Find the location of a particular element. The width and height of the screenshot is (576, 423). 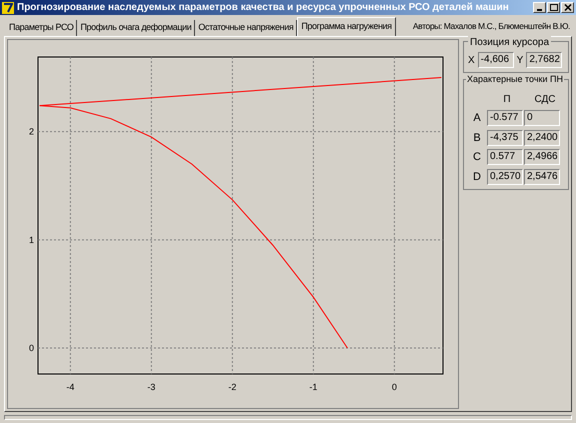

point-label: D is located at coordinates (477, 177).